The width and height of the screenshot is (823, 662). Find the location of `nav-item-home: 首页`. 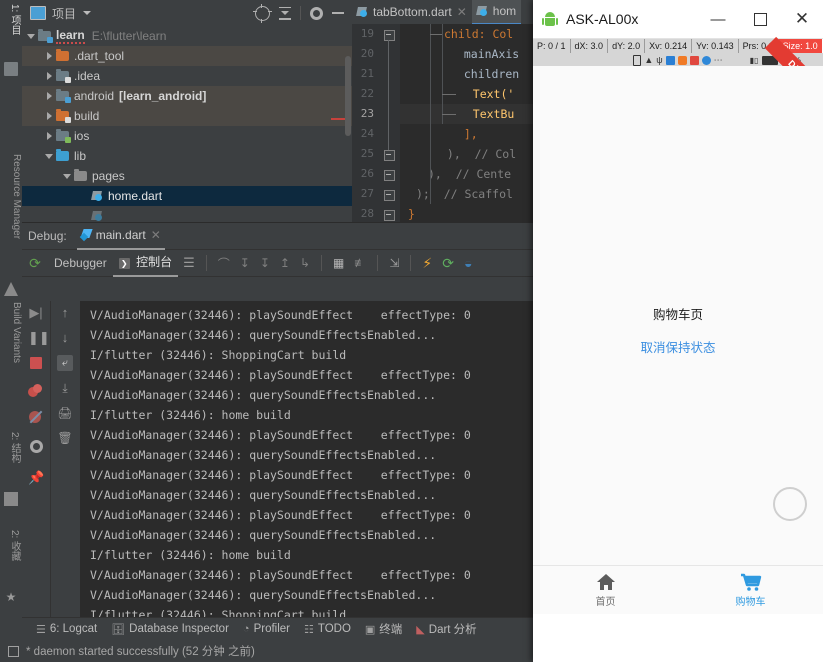

nav-item-home: 首页 is located at coordinates (605, 590).